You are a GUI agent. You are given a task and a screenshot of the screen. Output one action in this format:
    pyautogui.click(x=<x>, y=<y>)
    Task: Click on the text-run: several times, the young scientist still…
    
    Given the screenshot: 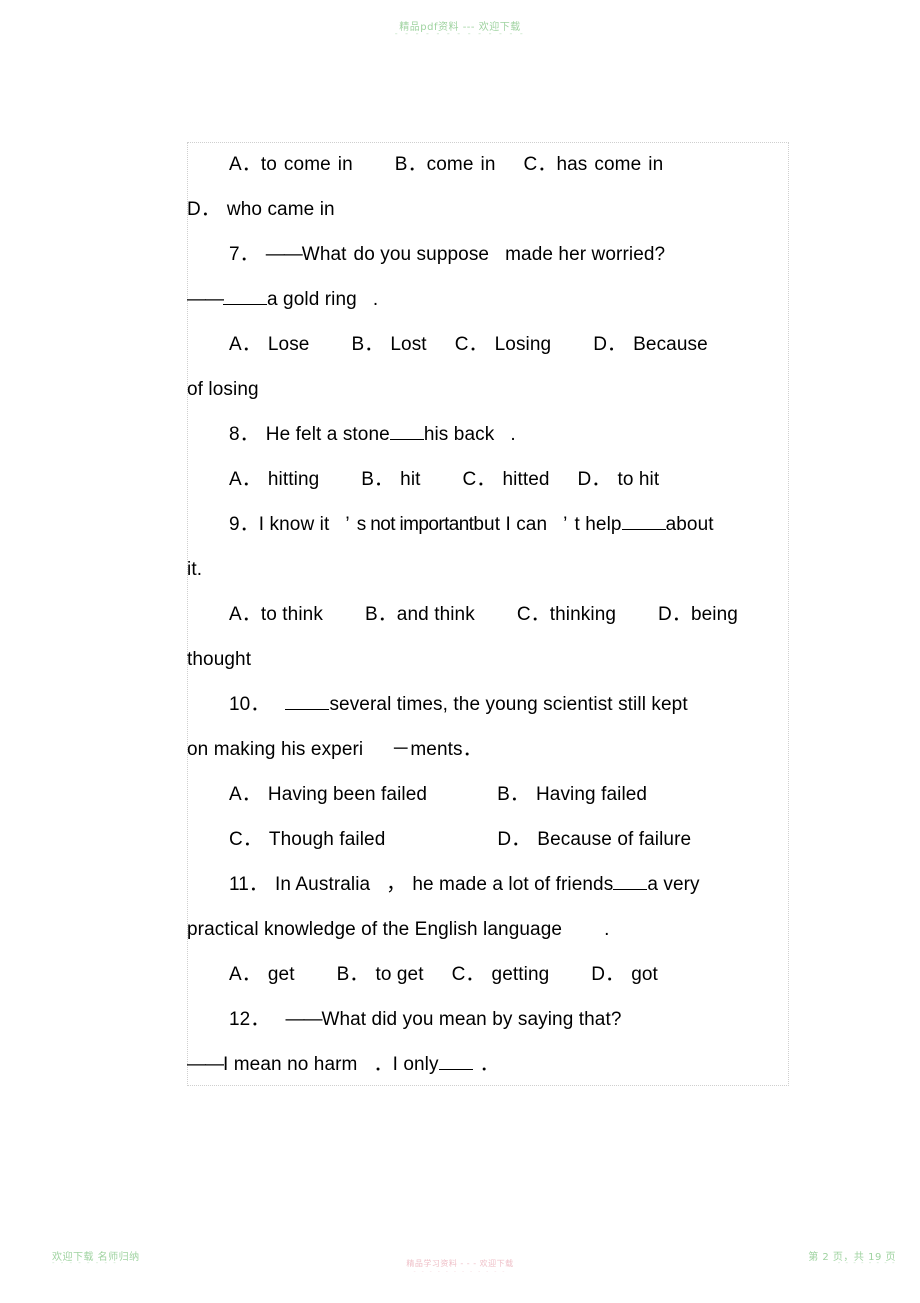 What is the action you would take?
    pyautogui.click(x=508, y=704)
    